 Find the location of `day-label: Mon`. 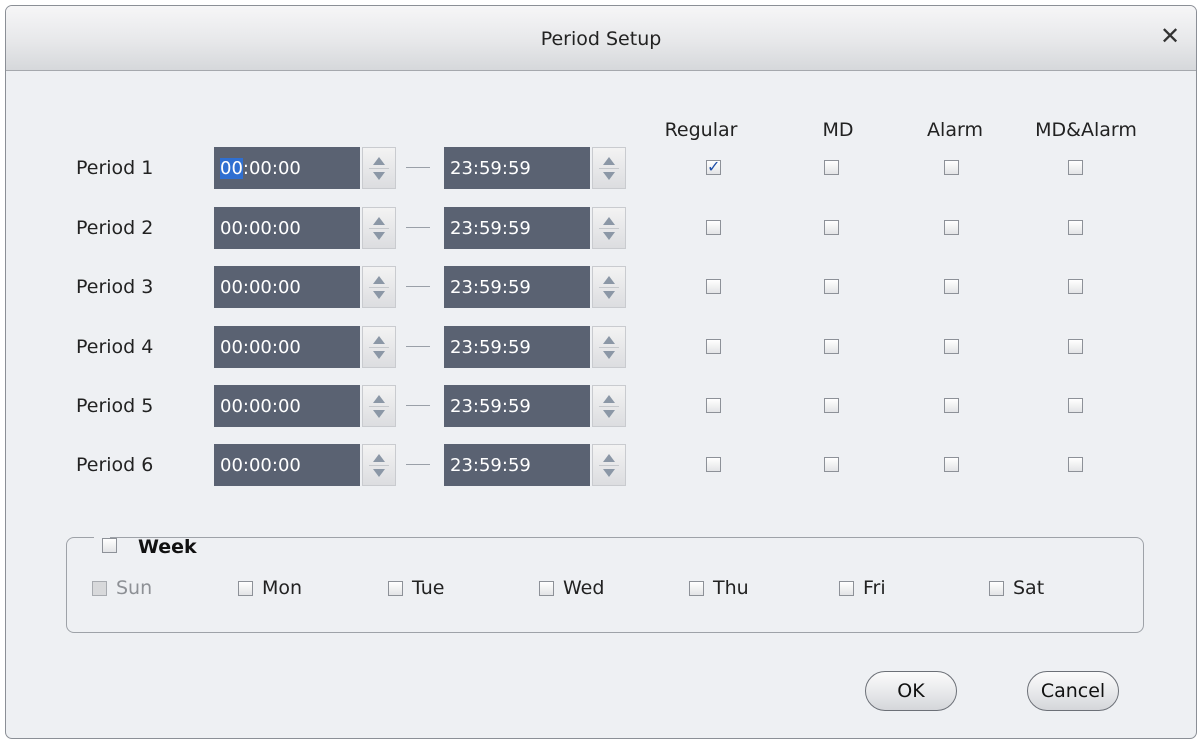

day-label: Mon is located at coordinates (282, 588).